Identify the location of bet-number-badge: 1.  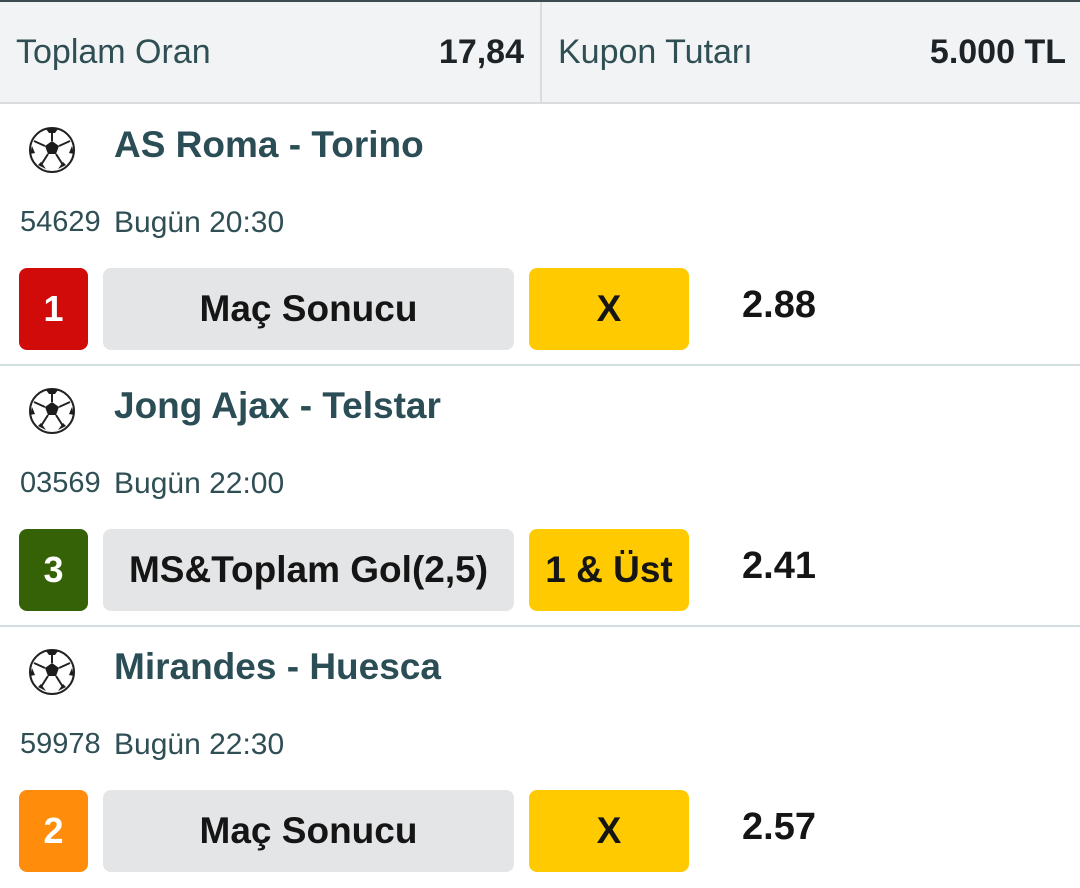
(53, 309).